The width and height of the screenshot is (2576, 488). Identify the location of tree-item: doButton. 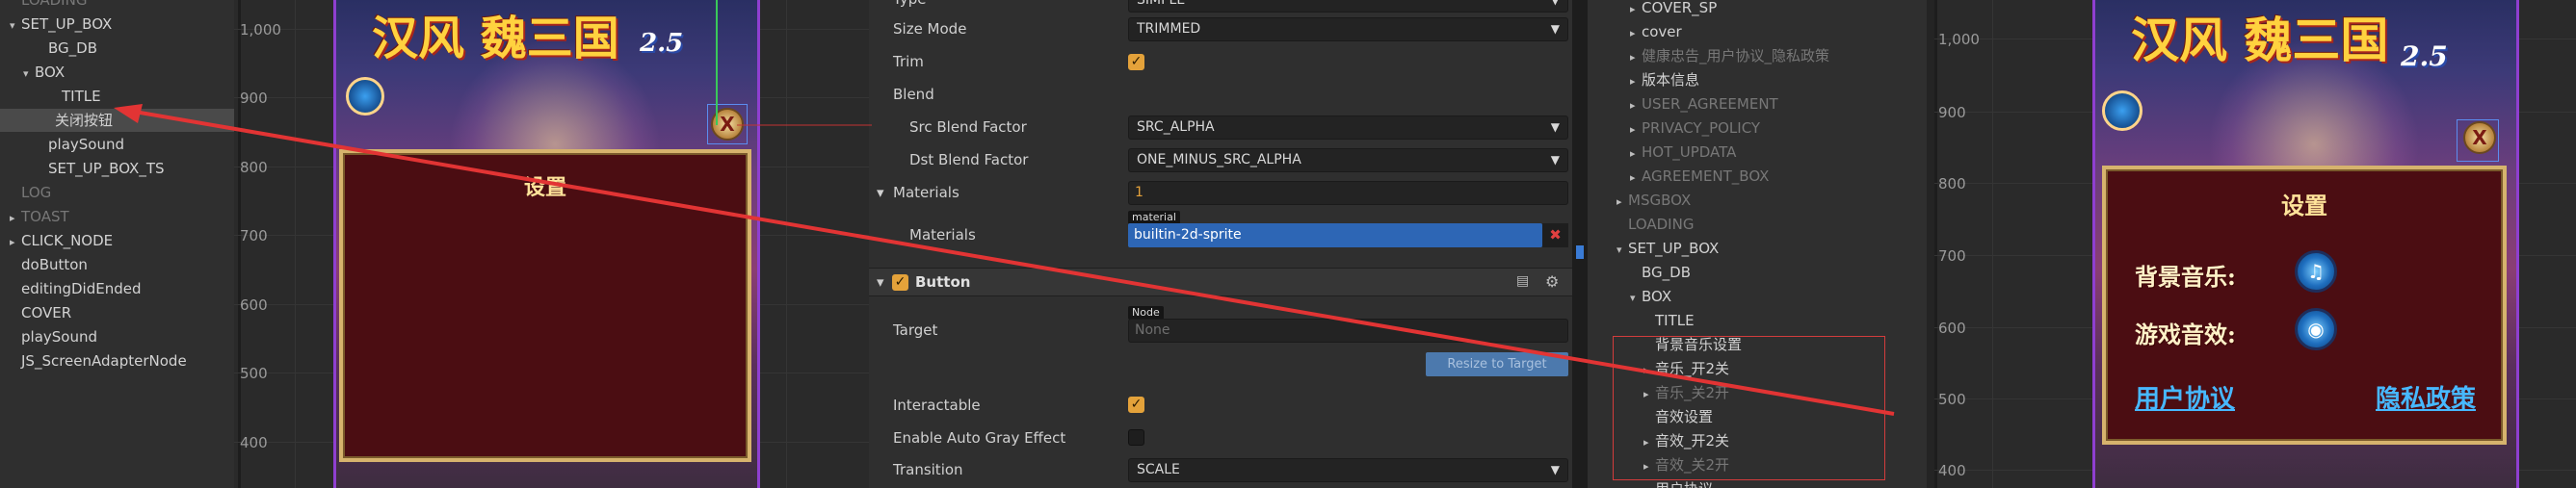
(49, 264).